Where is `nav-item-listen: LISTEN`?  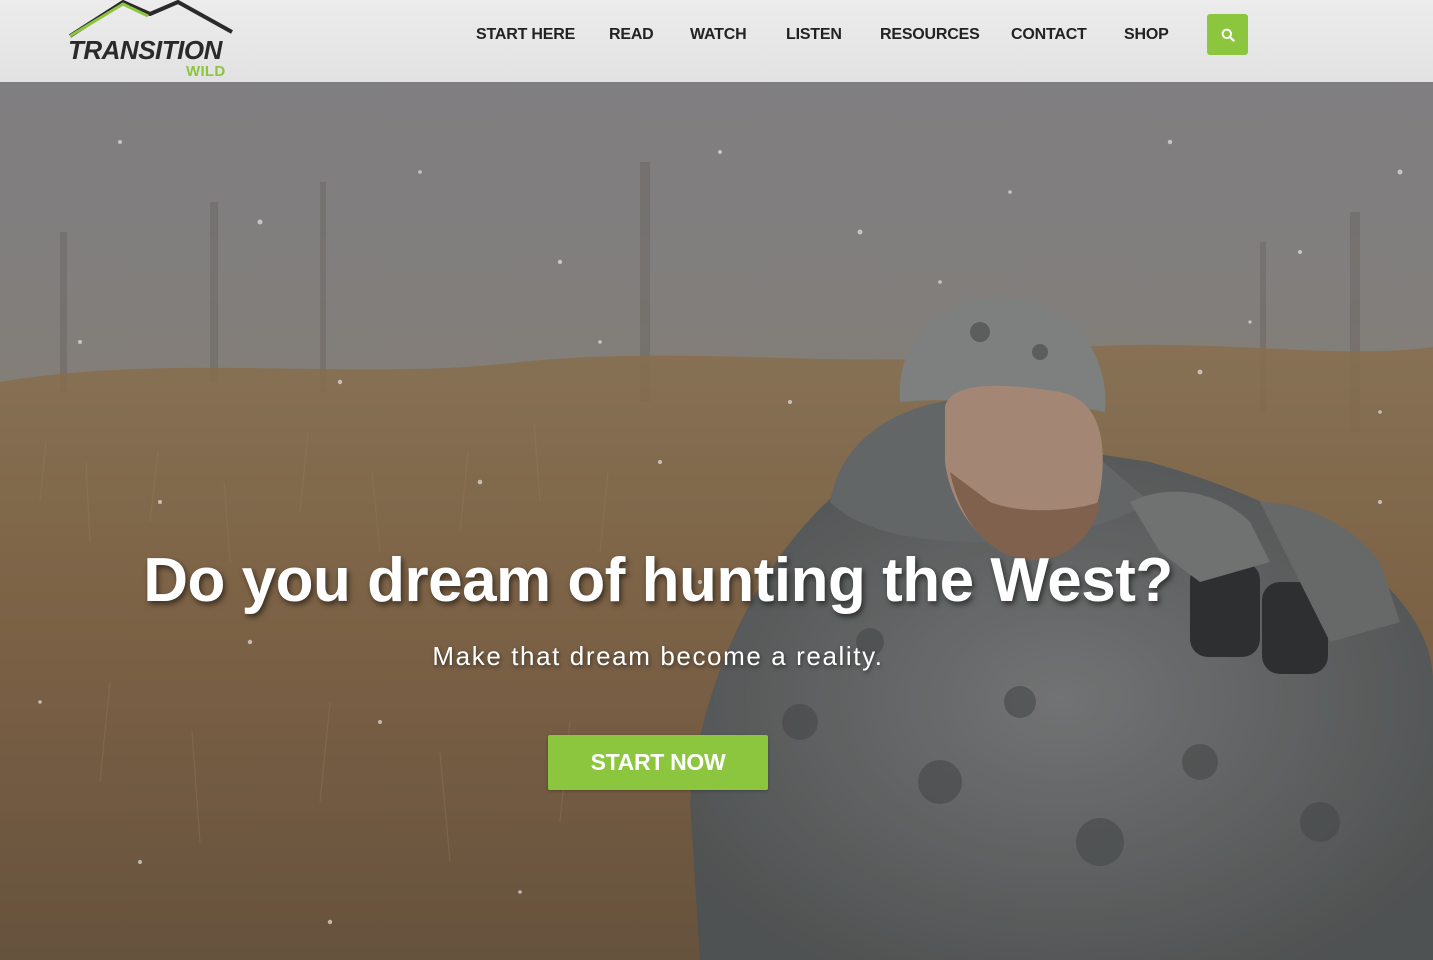 nav-item-listen: LISTEN is located at coordinates (814, 35).